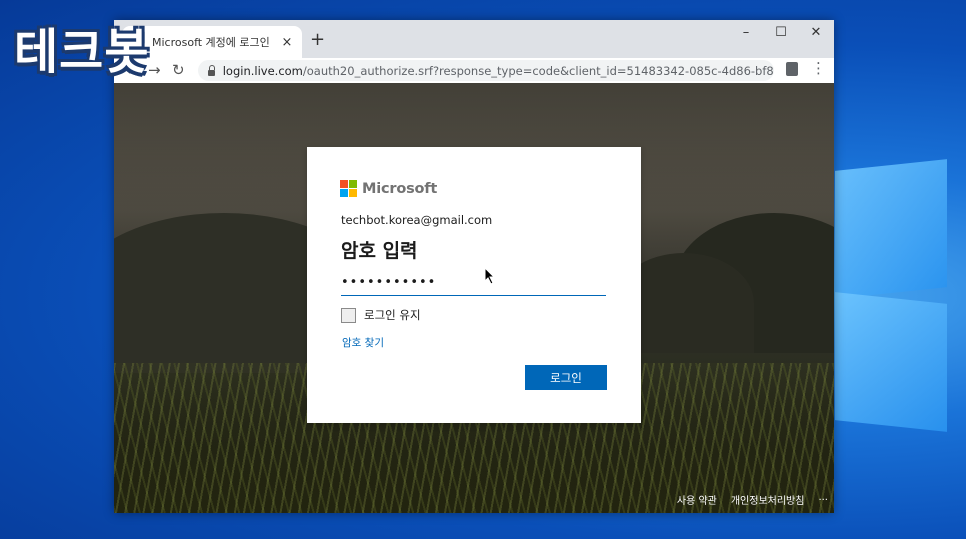 This screenshot has width=966, height=539. I want to click on windows-logo-pane-bottom, so click(891, 362).